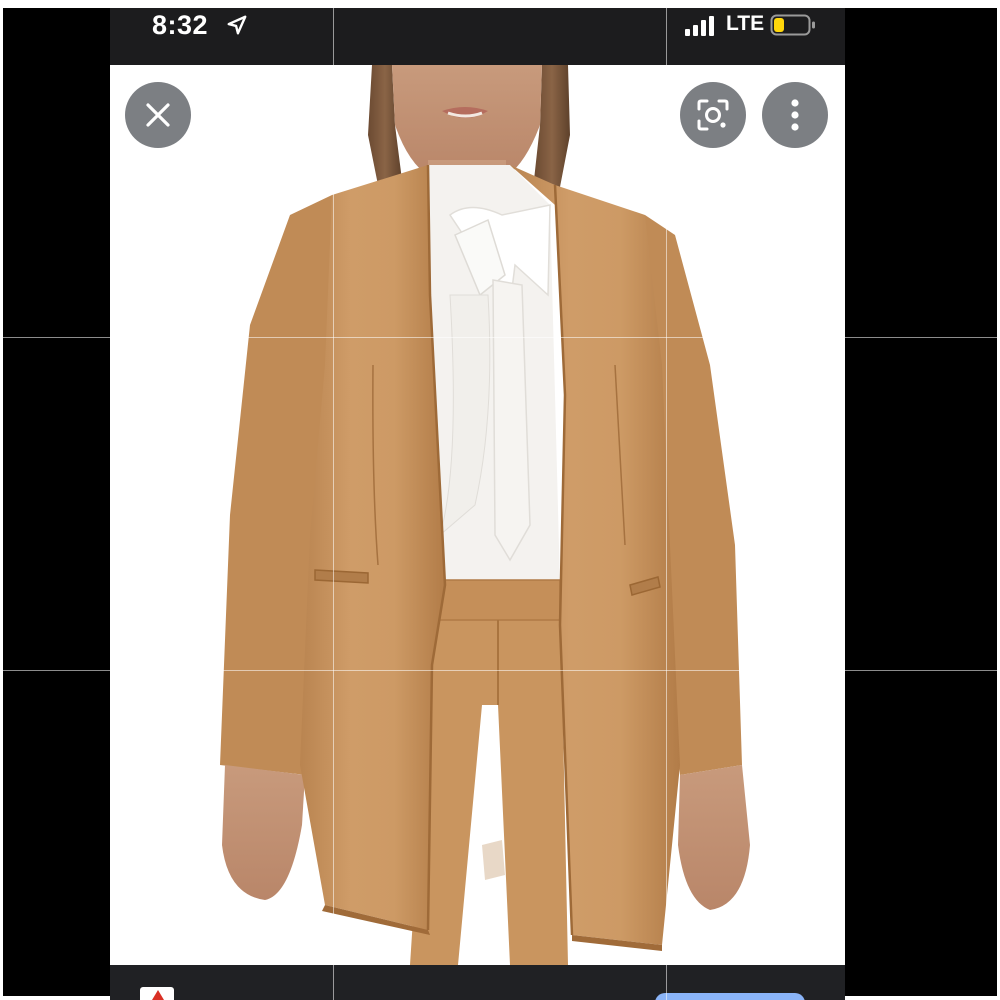 The width and height of the screenshot is (1000, 1000). I want to click on cellular-signal-icon, so click(699, 26).